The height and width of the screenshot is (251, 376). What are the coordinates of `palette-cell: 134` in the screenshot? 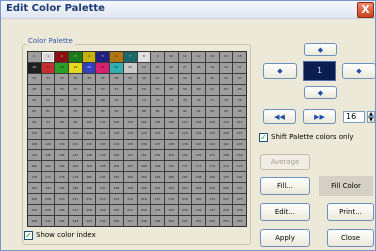 It's located at (116, 144).